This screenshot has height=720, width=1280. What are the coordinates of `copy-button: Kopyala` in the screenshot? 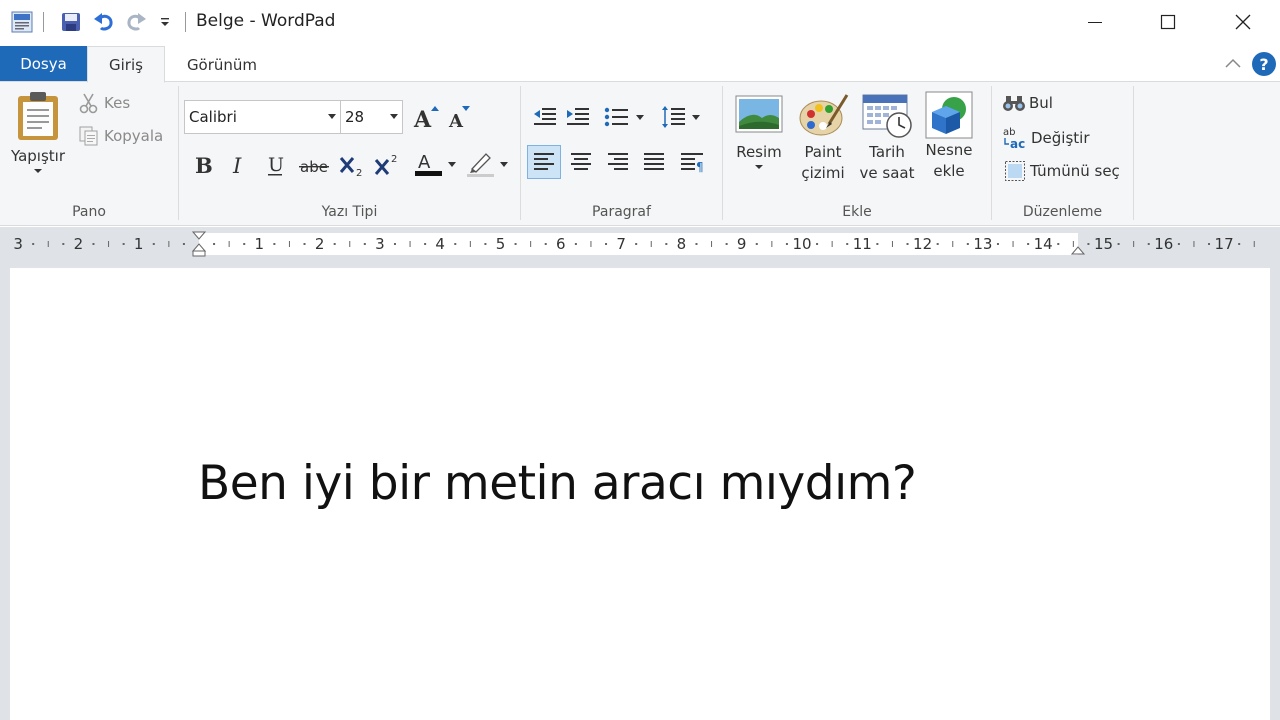 It's located at (120, 136).